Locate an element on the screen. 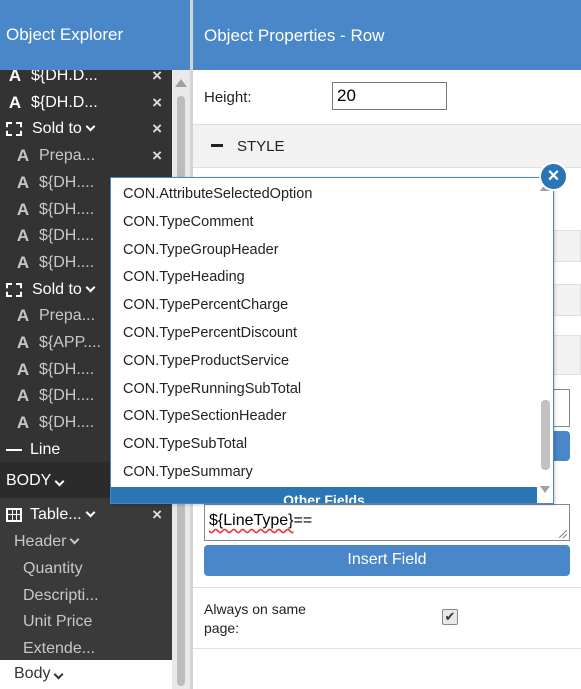 Image resolution: width=581 pixels, height=689 pixels. tree-item-label: Quantity is located at coordinates (53, 568).